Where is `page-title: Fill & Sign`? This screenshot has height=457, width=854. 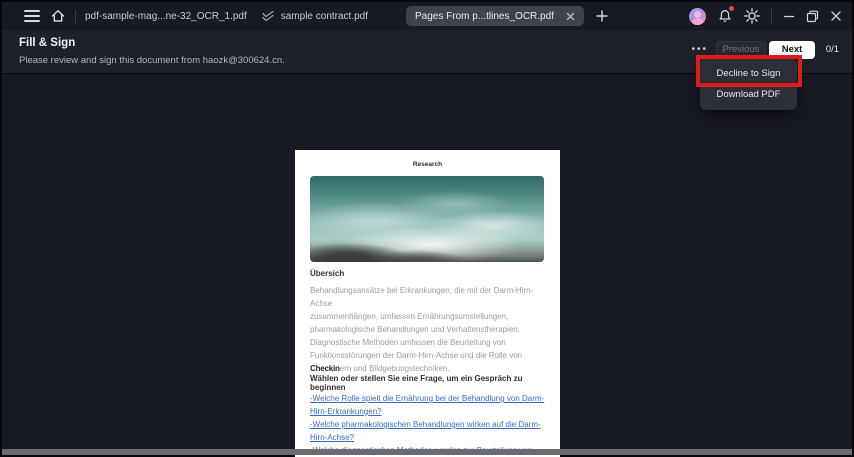 page-title: Fill & Sign is located at coordinates (47, 43).